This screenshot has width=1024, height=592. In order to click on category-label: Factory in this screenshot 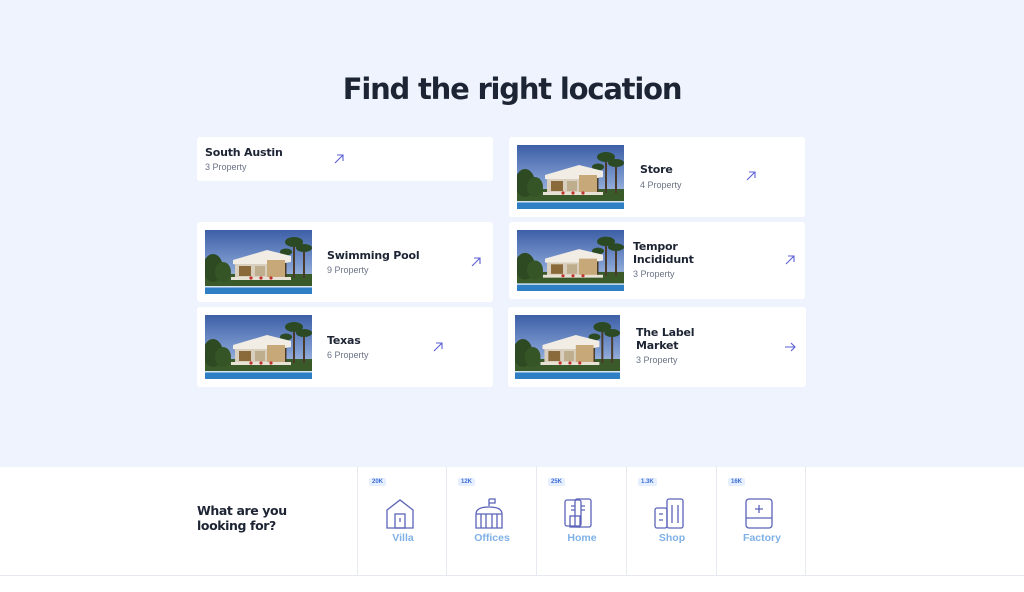, I will do `click(762, 538)`.